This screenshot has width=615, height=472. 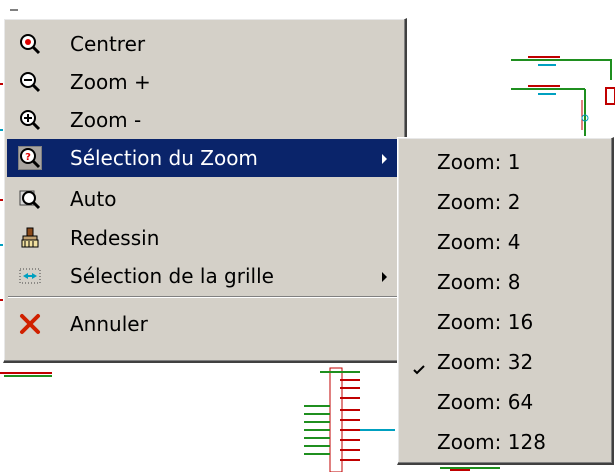 What do you see at coordinates (204, 297) in the screenshot?
I see `menu-separator` at bounding box center [204, 297].